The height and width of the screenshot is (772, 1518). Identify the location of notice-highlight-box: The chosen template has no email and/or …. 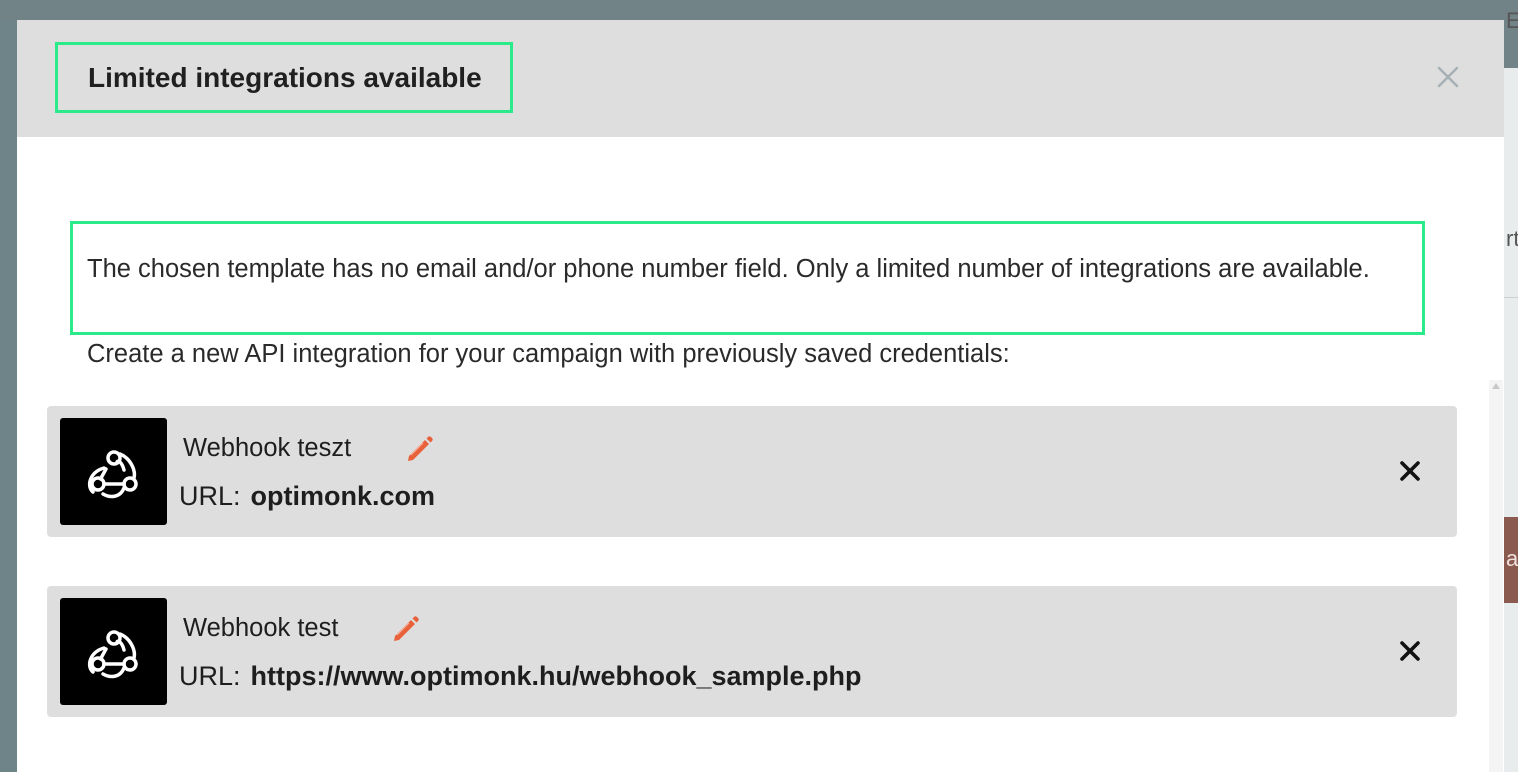
(747, 278).